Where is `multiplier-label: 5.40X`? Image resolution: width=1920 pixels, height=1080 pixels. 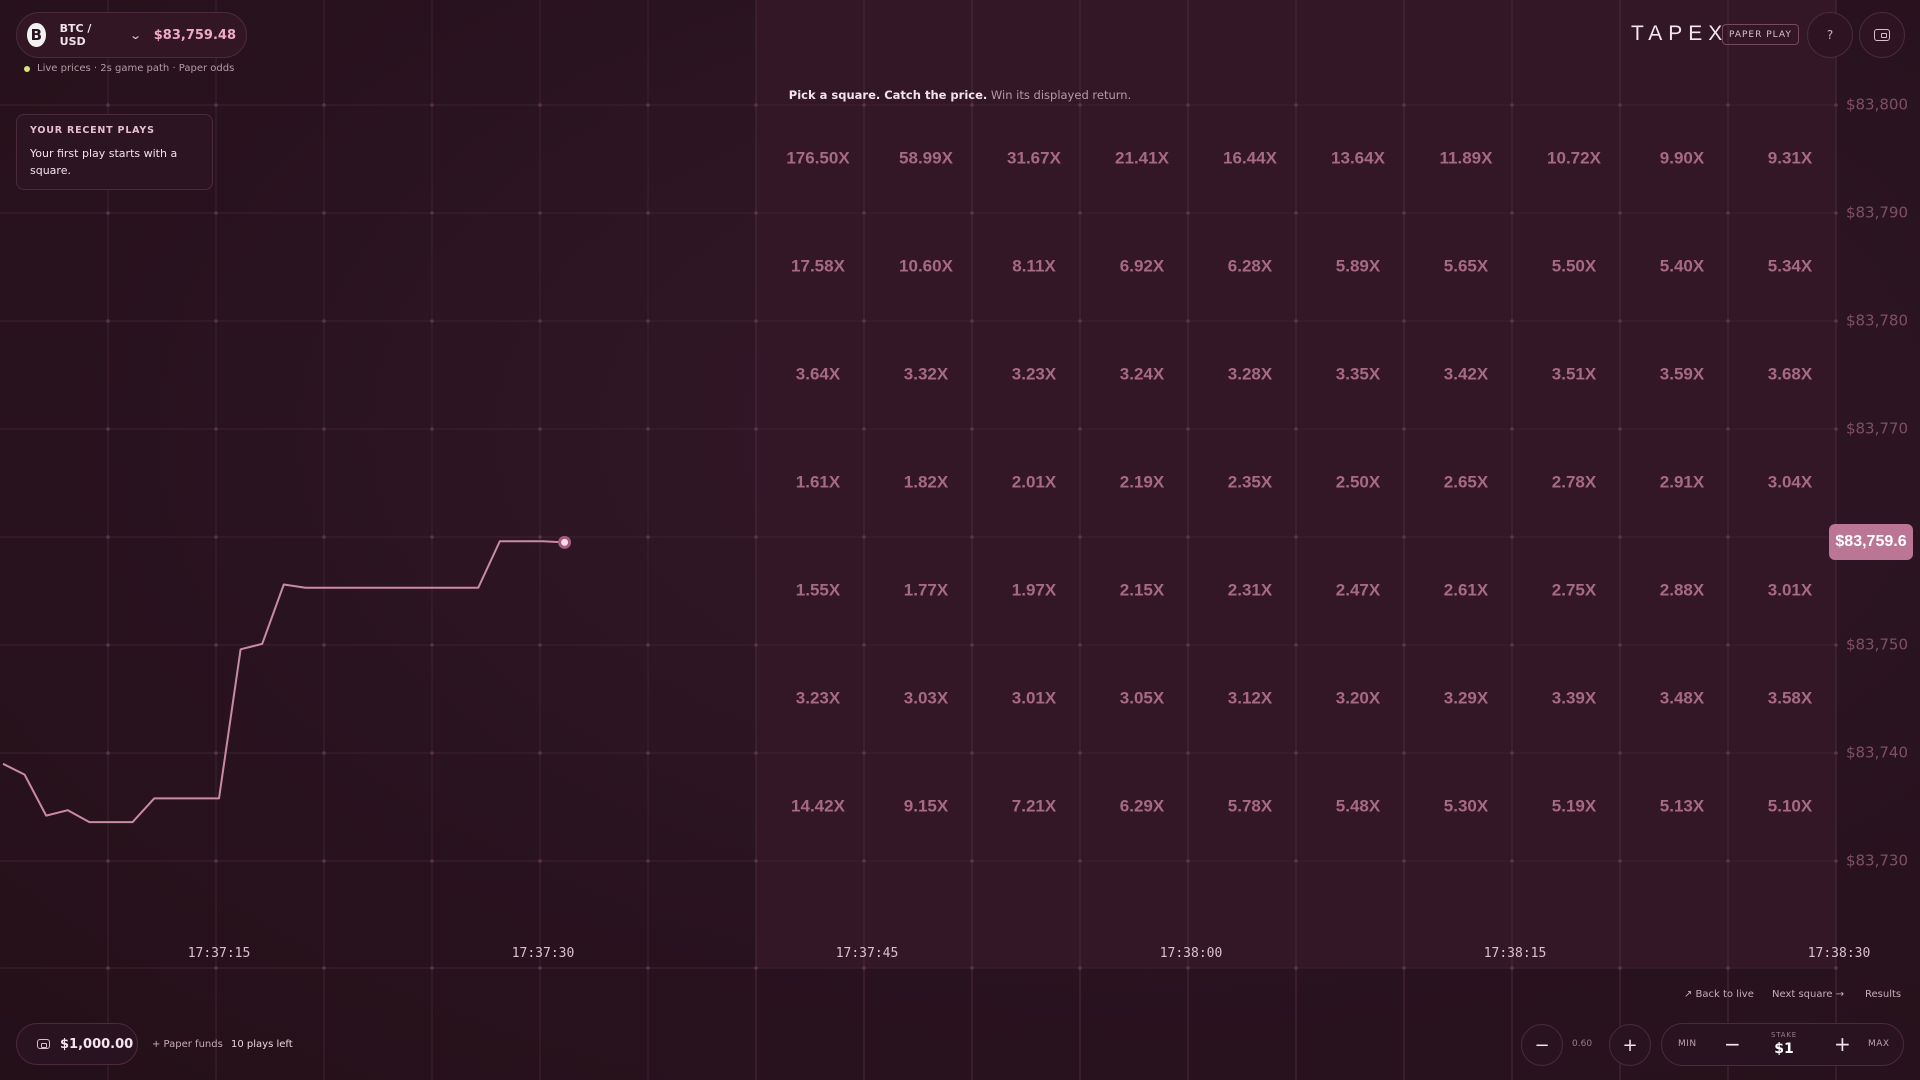 multiplier-label: 5.40X is located at coordinates (1682, 265).